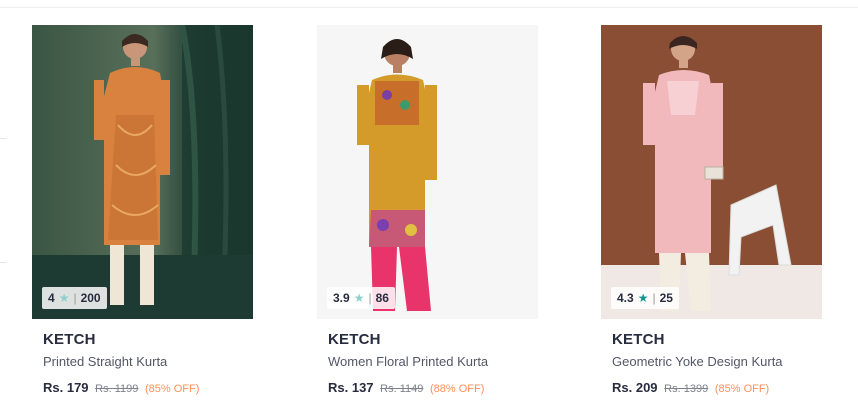 Image resolution: width=858 pixels, height=416 pixels. I want to click on rating-value: 4.3, so click(625, 298).